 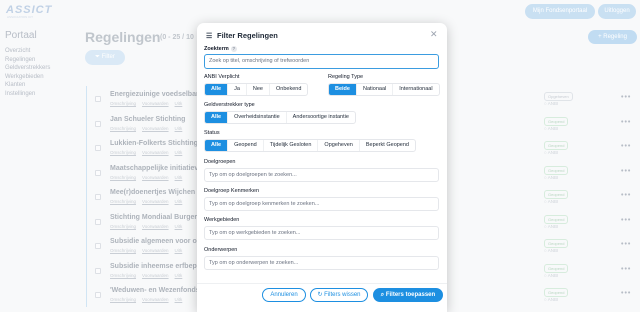 I want to click on doelgroepen-label: Doelgroepen, so click(x=220, y=162).